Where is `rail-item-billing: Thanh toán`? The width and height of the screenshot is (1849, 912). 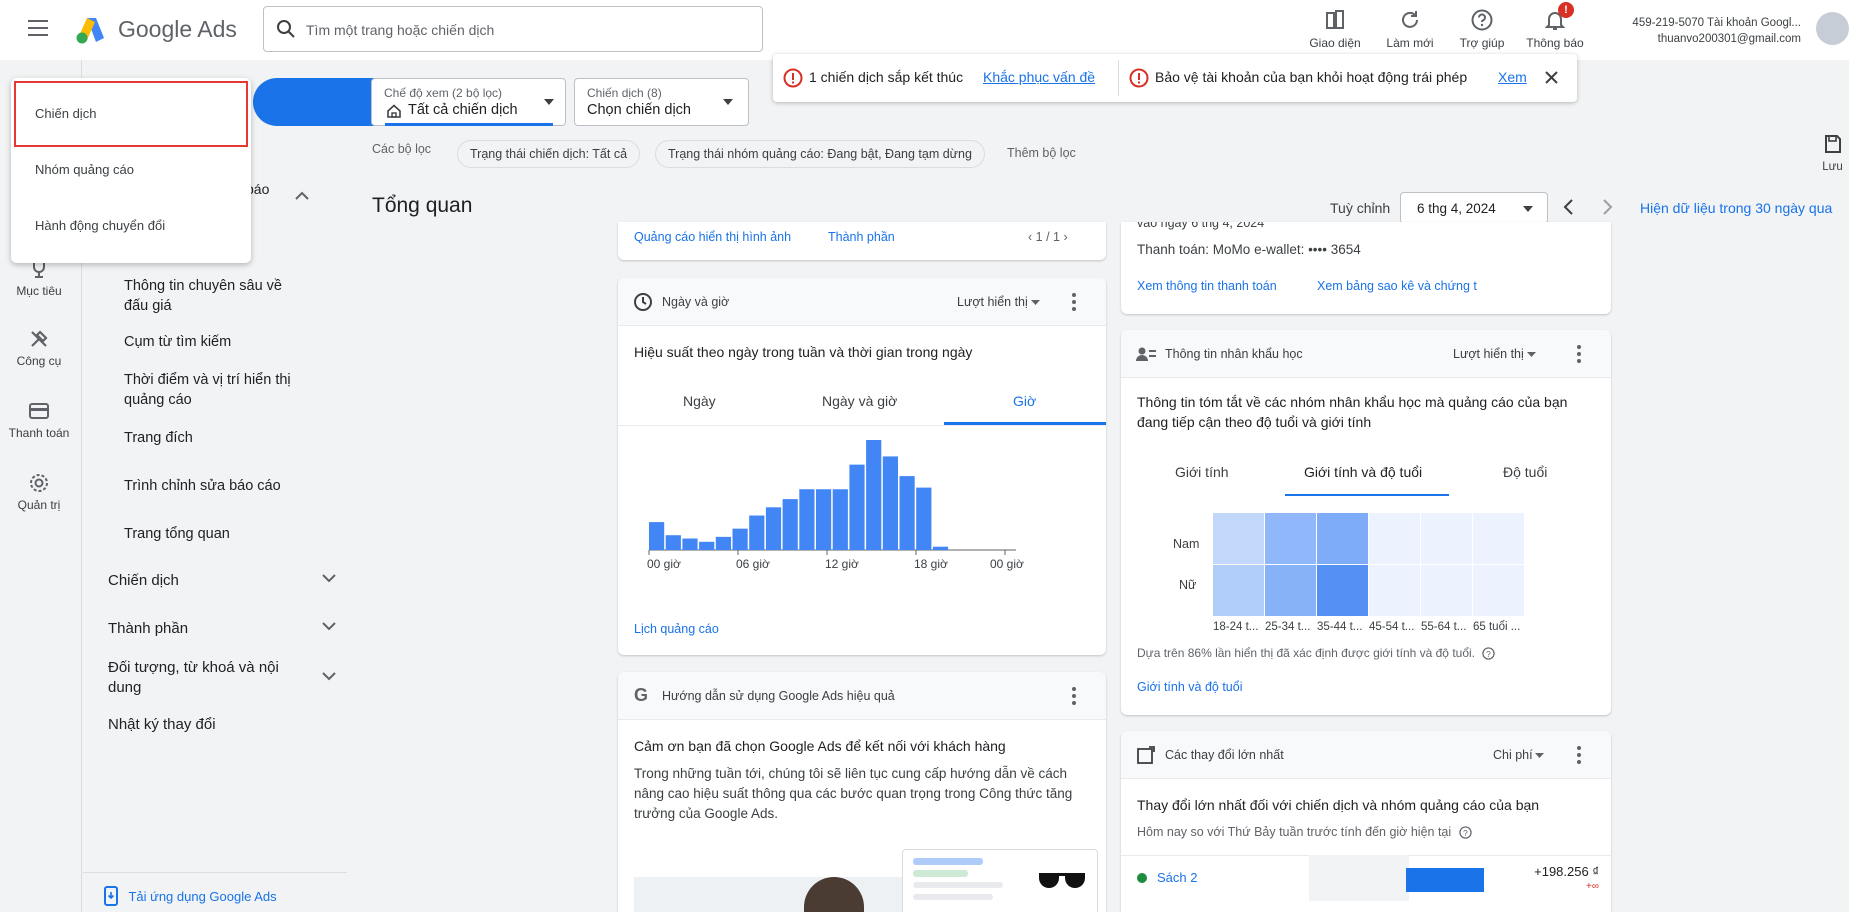
rail-item-billing: Thanh toán is located at coordinates (39, 420).